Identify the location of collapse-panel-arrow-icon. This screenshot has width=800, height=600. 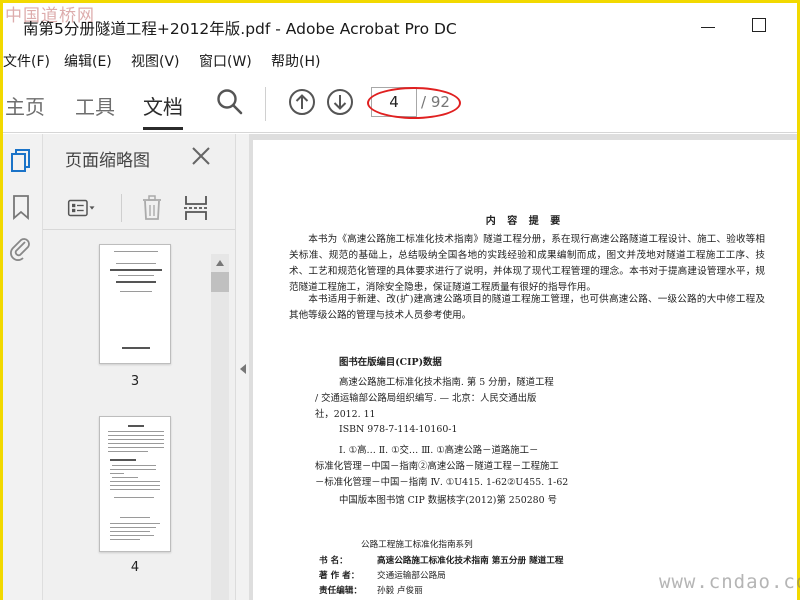
(243, 369).